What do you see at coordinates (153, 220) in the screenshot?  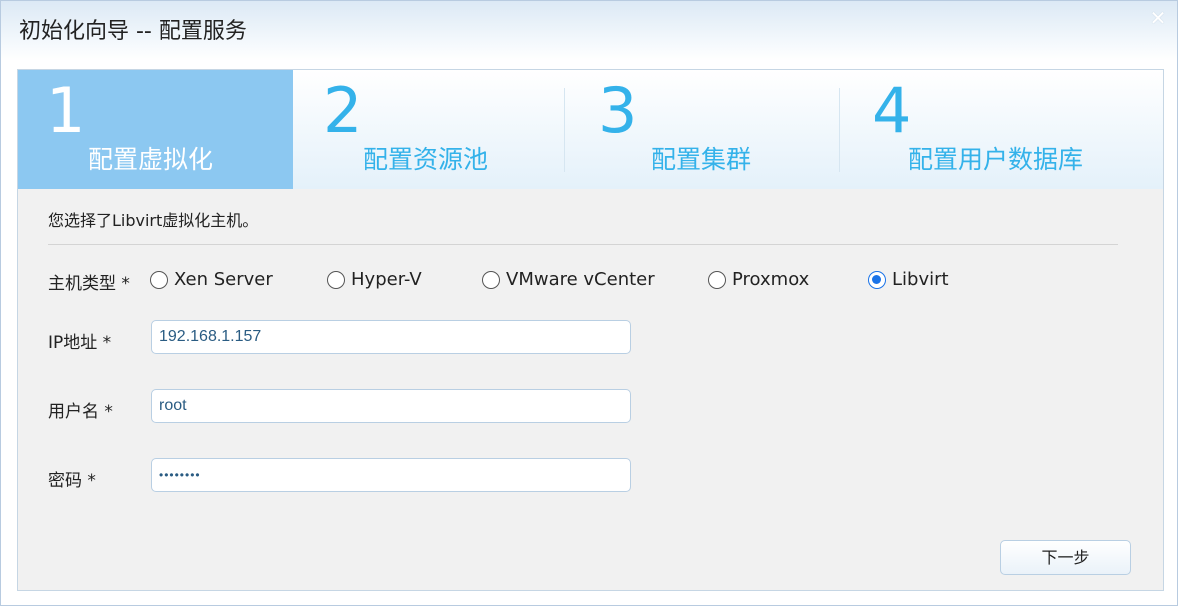 I see `selection-info-text: 您选择了Libvirt虚拟化主机。` at bounding box center [153, 220].